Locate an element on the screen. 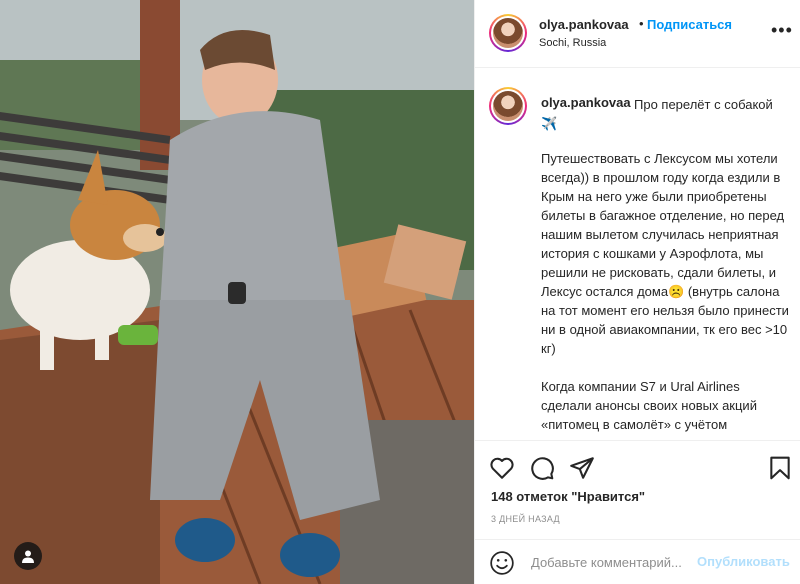 This screenshot has width=800, height=584. comment-input is located at coordinates (616, 562).